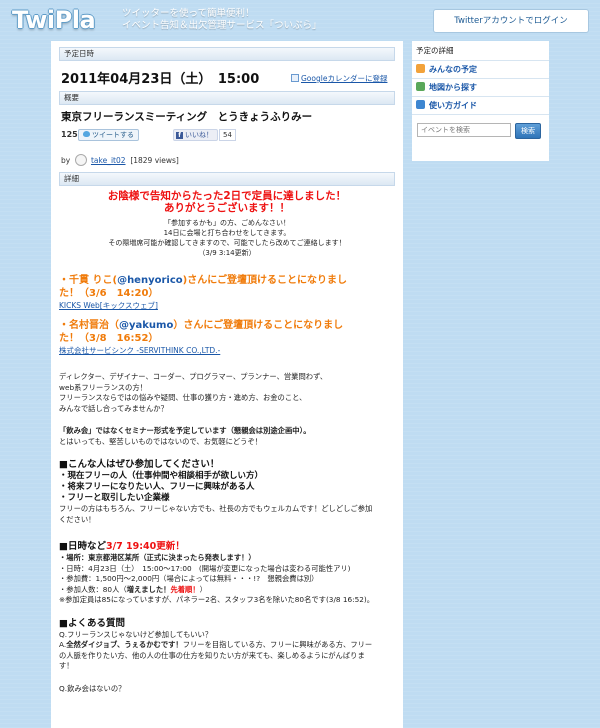 The image size is (600, 728). I want to click on sidebar-item-map-search: 地図から探す, so click(480, 88).